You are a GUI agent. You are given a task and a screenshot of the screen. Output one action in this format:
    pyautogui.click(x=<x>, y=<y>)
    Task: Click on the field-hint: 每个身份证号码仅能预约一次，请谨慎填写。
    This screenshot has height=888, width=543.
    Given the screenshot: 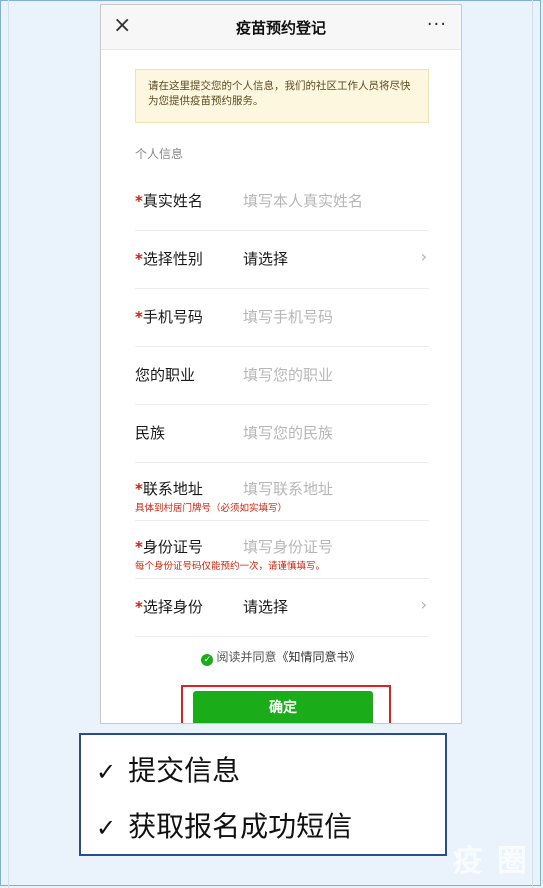 What is the action you would take?
    pyautogui.click(x=230, y=566)
    